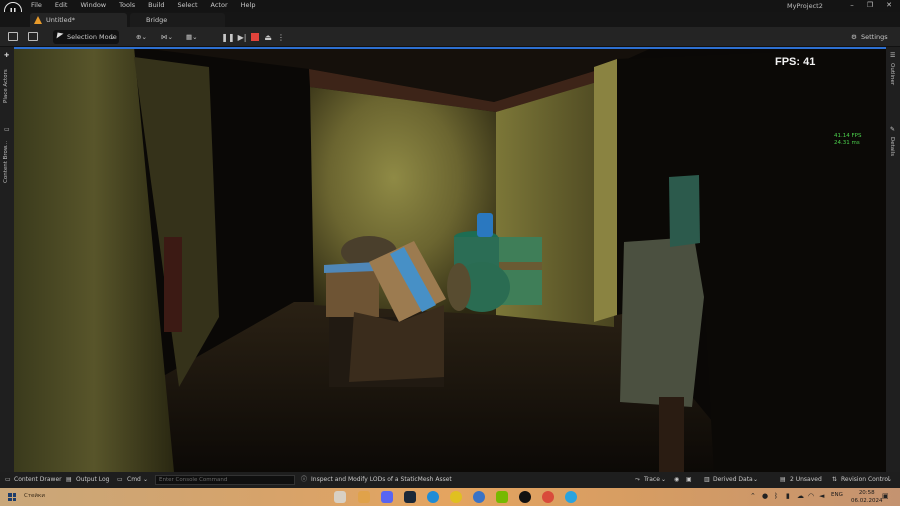  Describe the element at coordinates (520, 266) in the screenshot. I see `barrel-band` at that location.